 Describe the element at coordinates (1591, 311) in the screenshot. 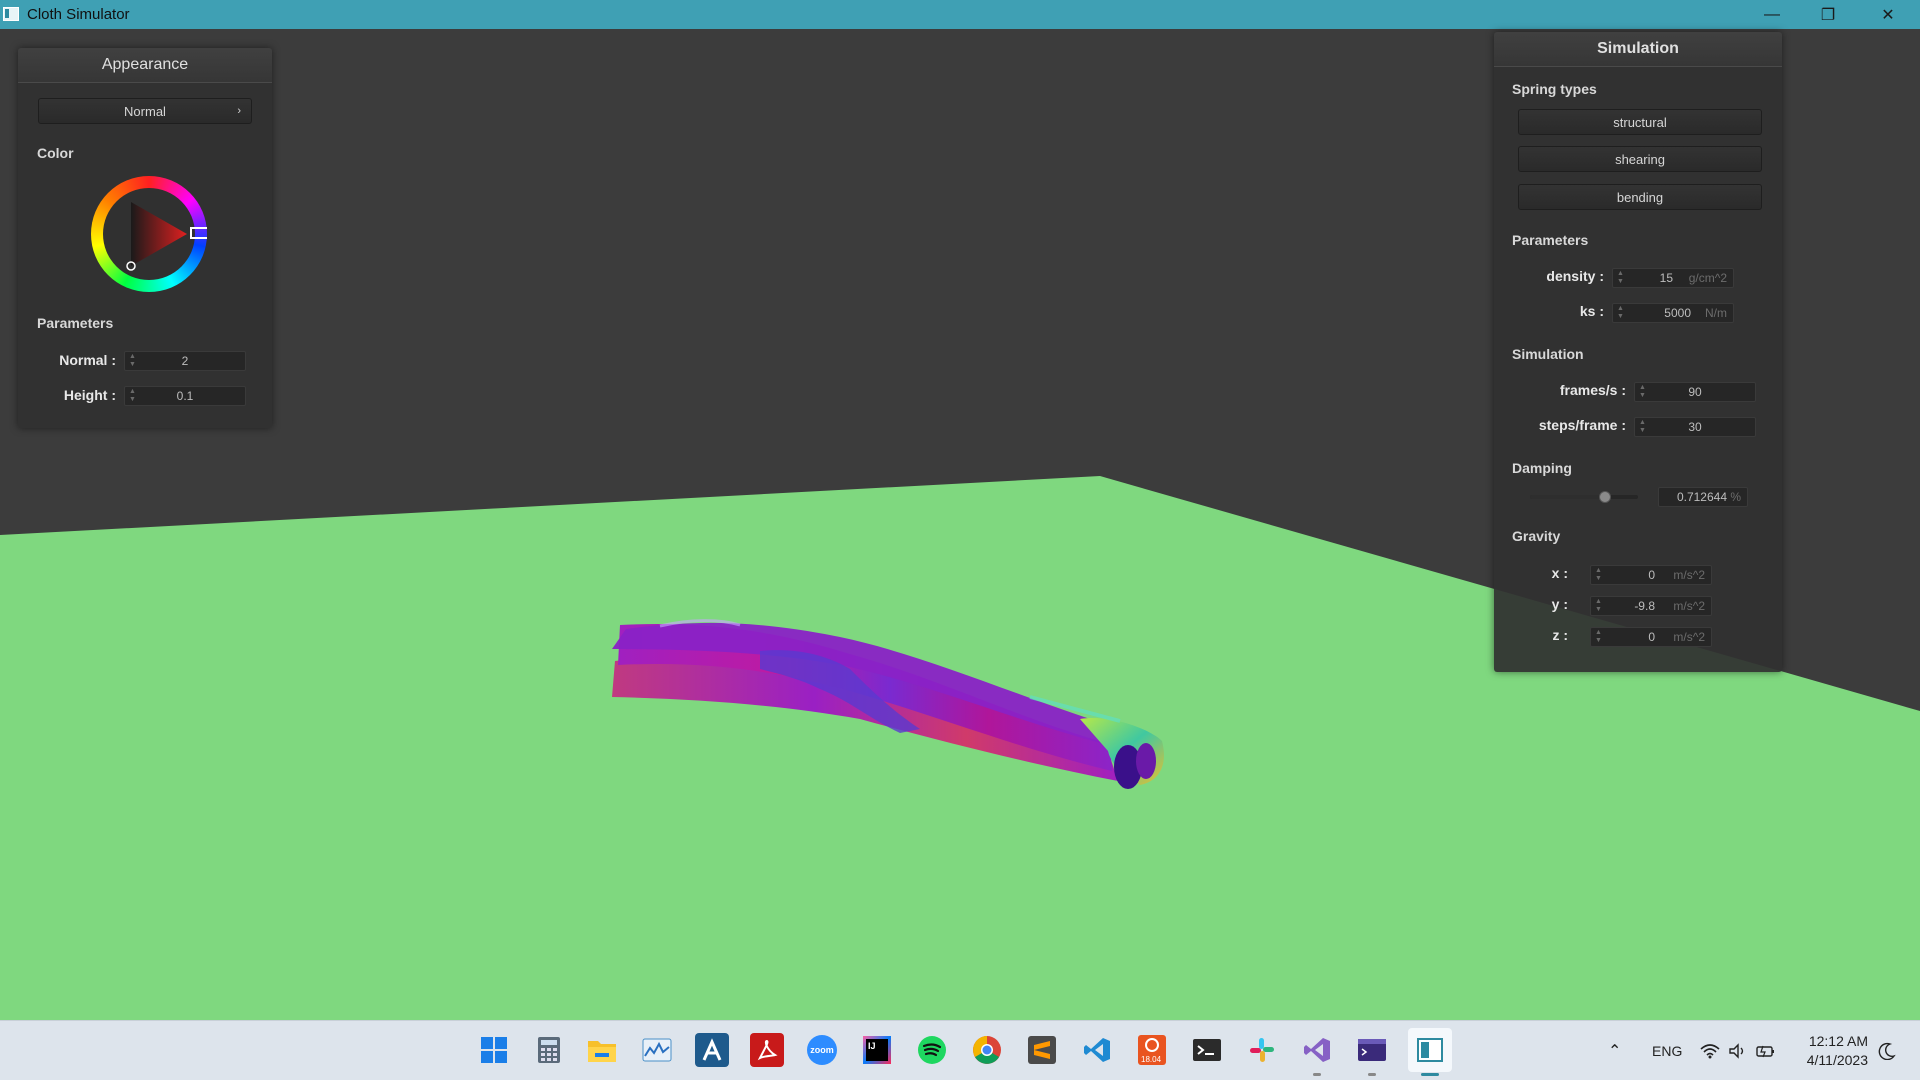

I see `ks-label: ks :` at that location.